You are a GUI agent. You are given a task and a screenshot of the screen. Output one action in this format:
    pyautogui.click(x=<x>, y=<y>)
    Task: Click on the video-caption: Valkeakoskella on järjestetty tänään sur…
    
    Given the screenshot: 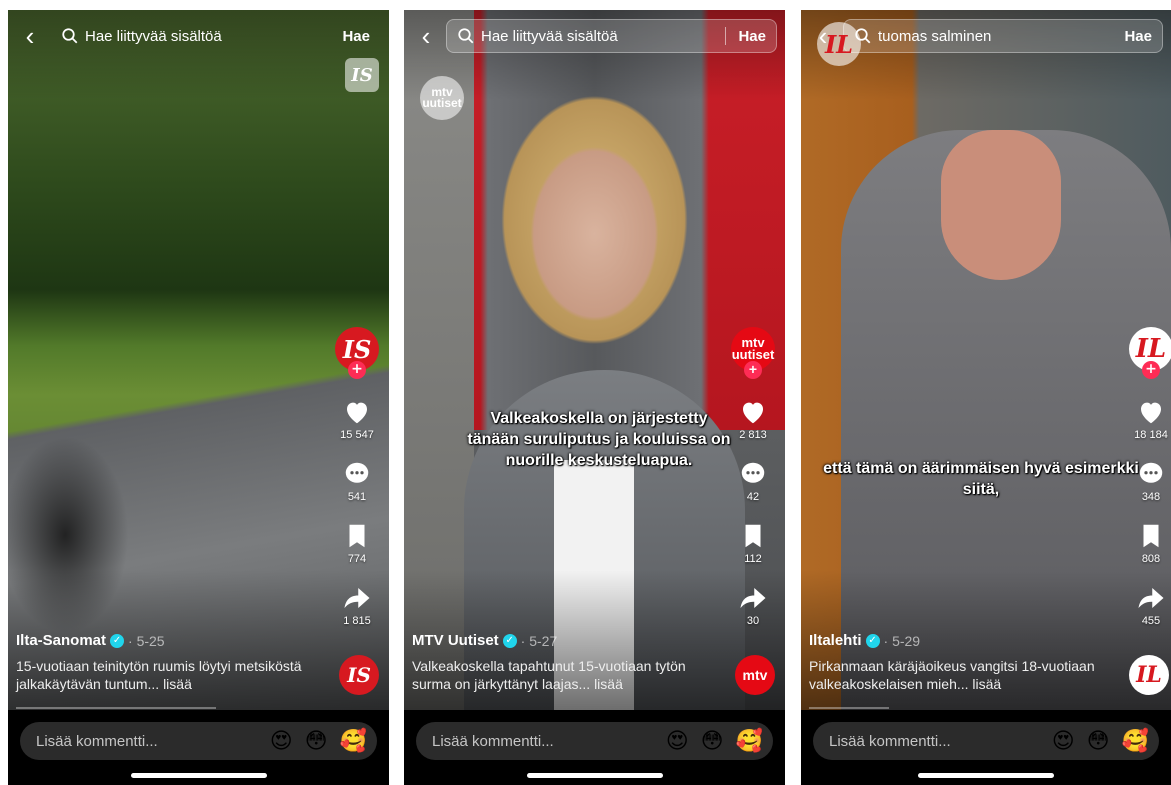 What is the action you would take?
    pyautogui.click(x=599, y=439)
    